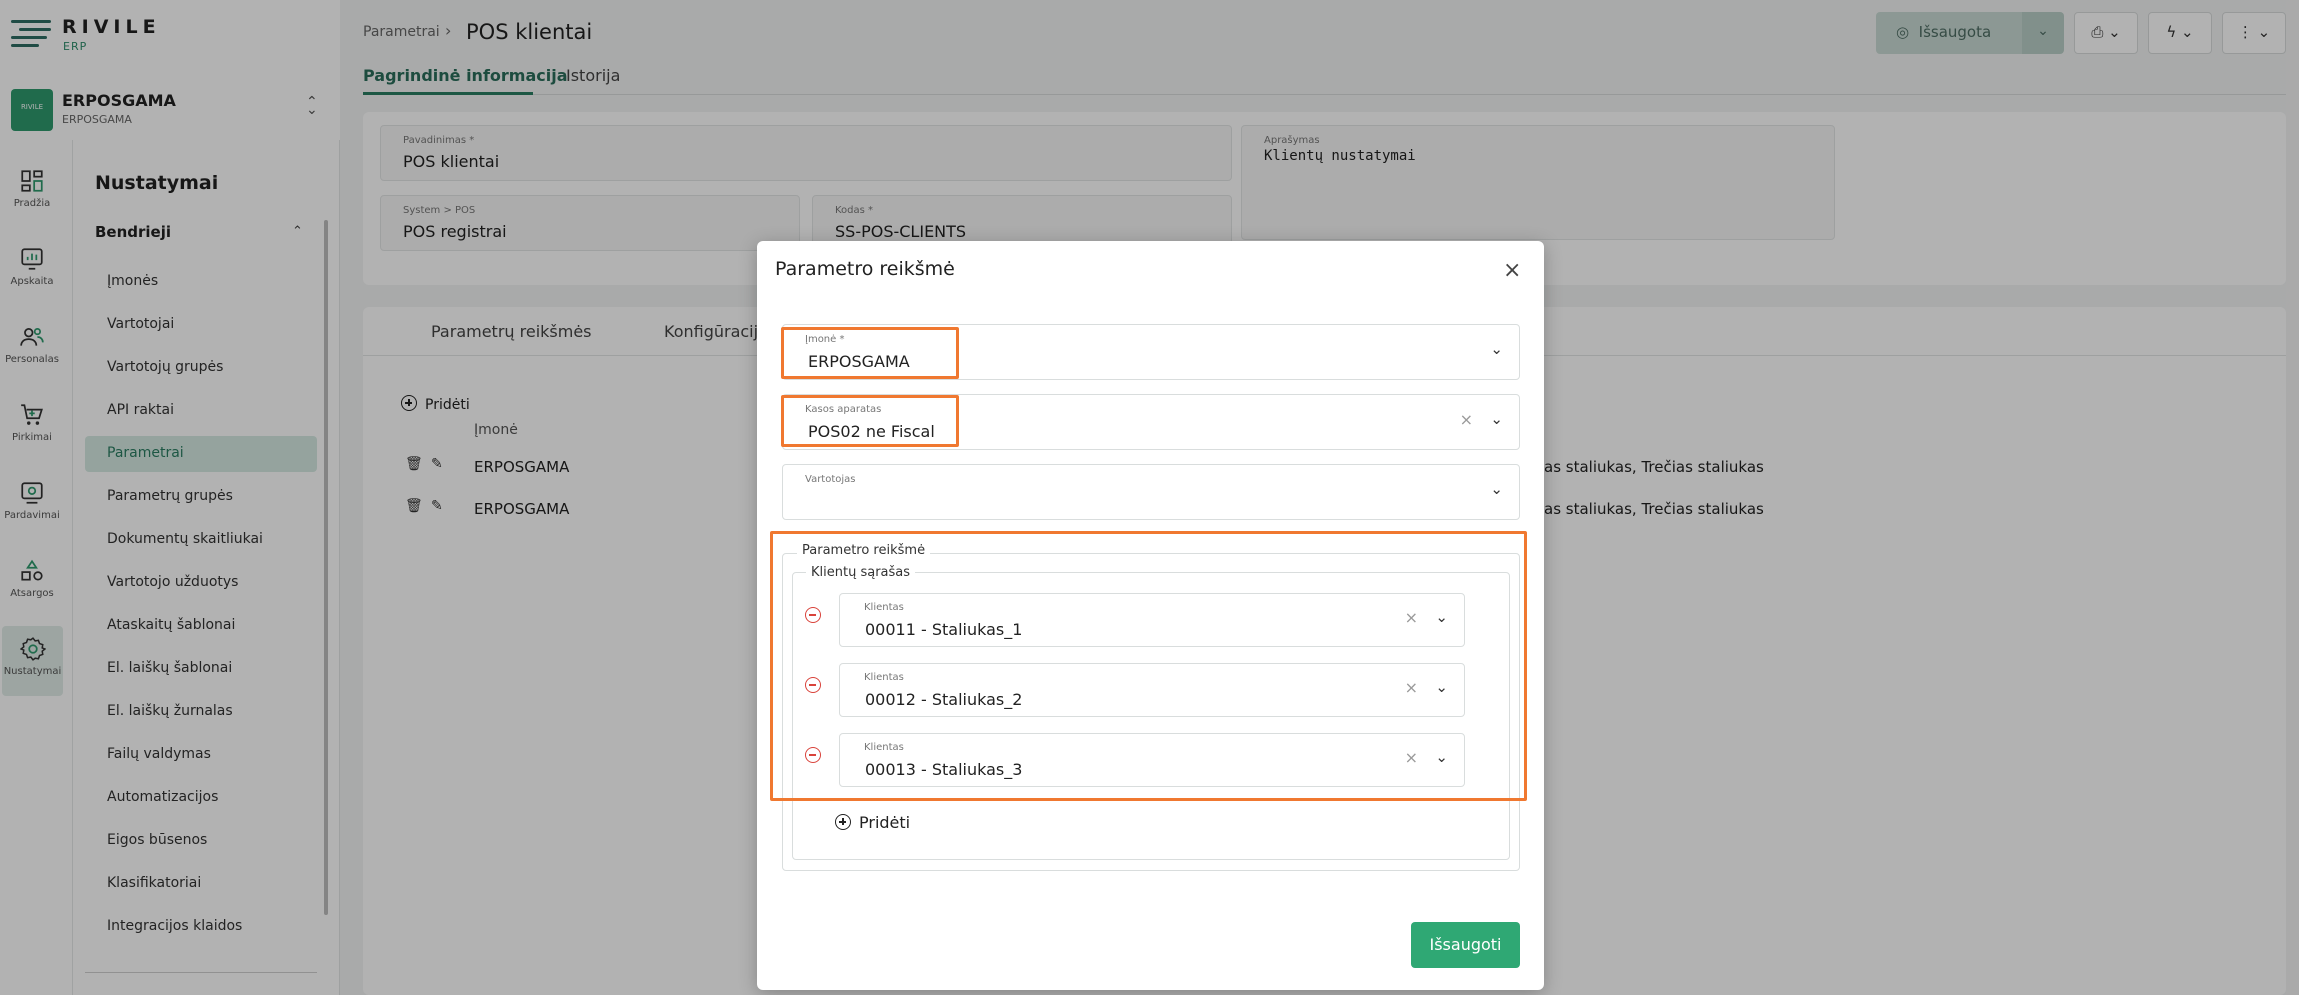  Describe the element at coordinates (830, 479) in the screenshot. I see `user-label: Vartotojas` at that location.